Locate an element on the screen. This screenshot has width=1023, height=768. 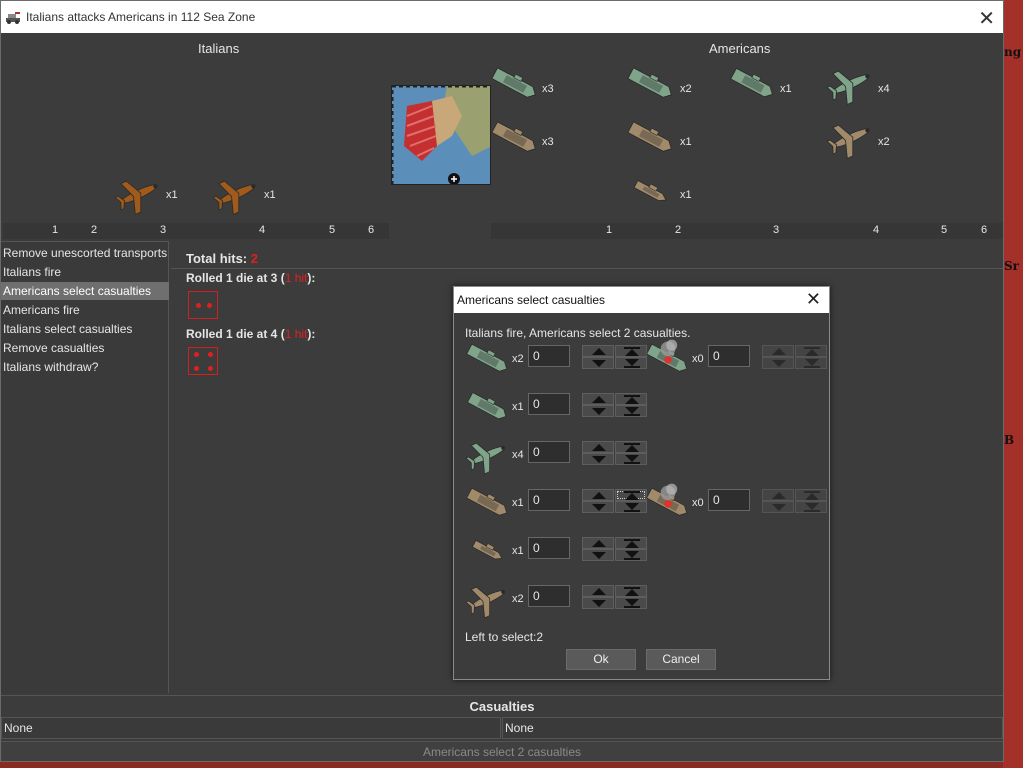
unit-count: x3 is located at coordinates (548, 142).